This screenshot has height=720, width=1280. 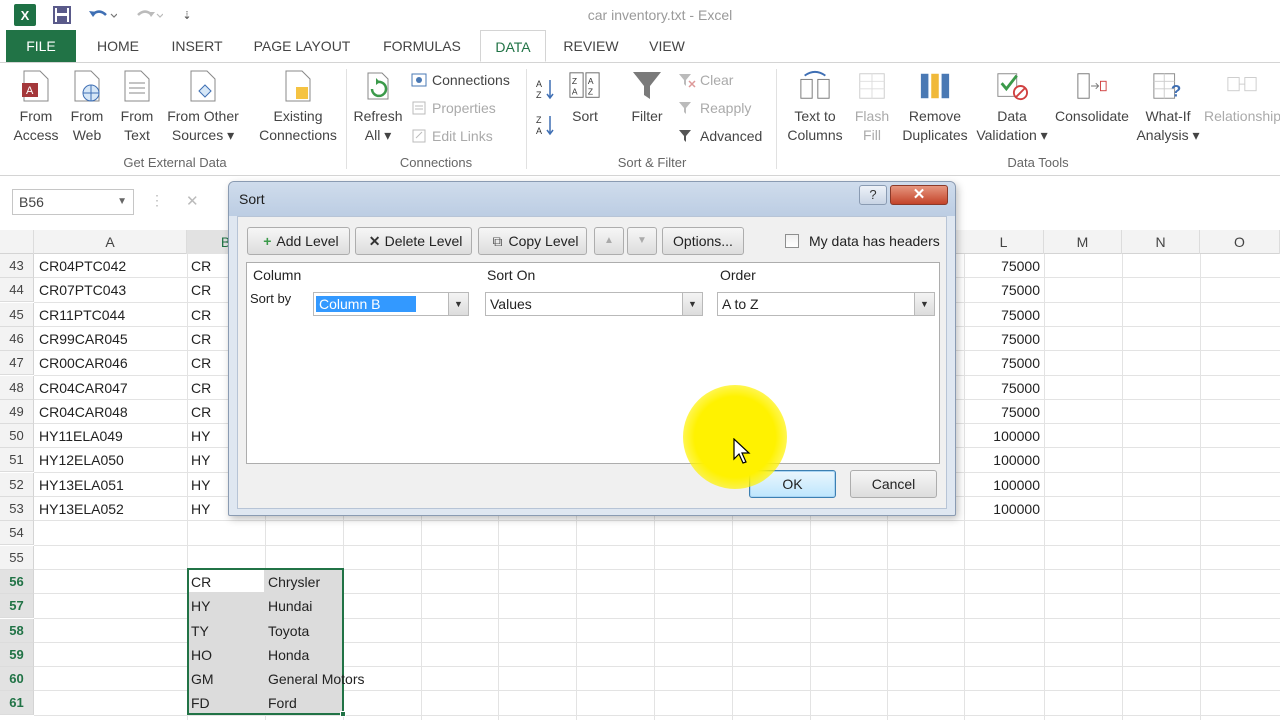 What do you see at coordinates (714, 108) in the screenshot?
I see `reapply-button: Reapply` at bounding box center [714, 108].